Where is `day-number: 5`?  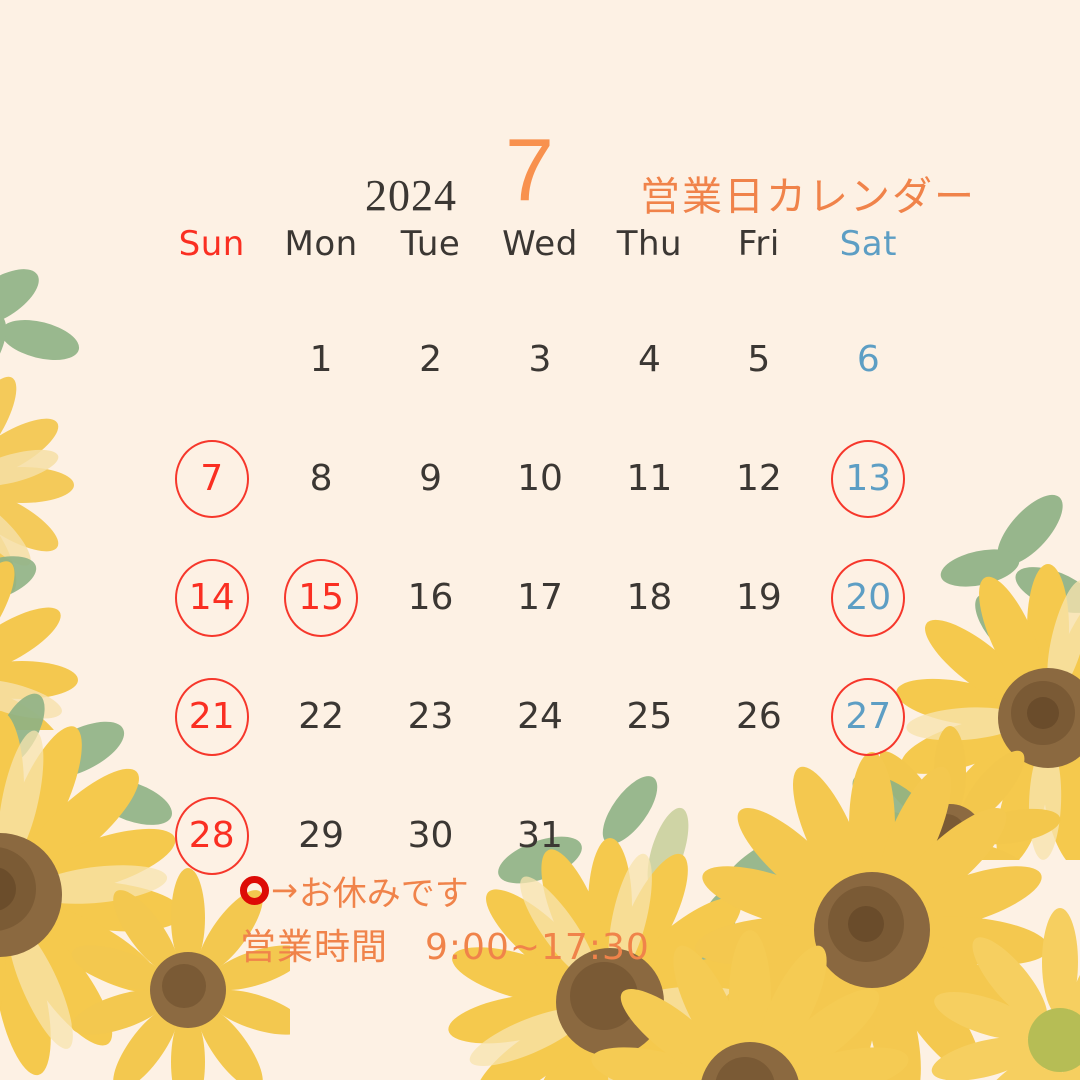 day-number: 5 is located at coordinates (759, 359).